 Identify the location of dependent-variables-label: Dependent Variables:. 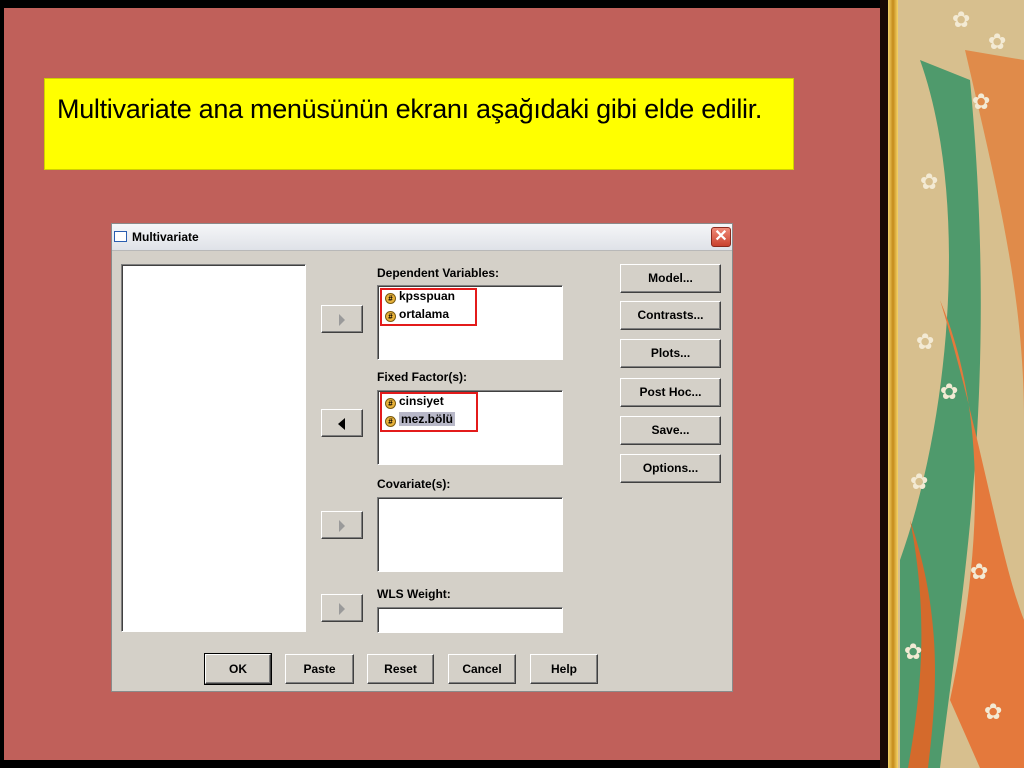
(438, 273).